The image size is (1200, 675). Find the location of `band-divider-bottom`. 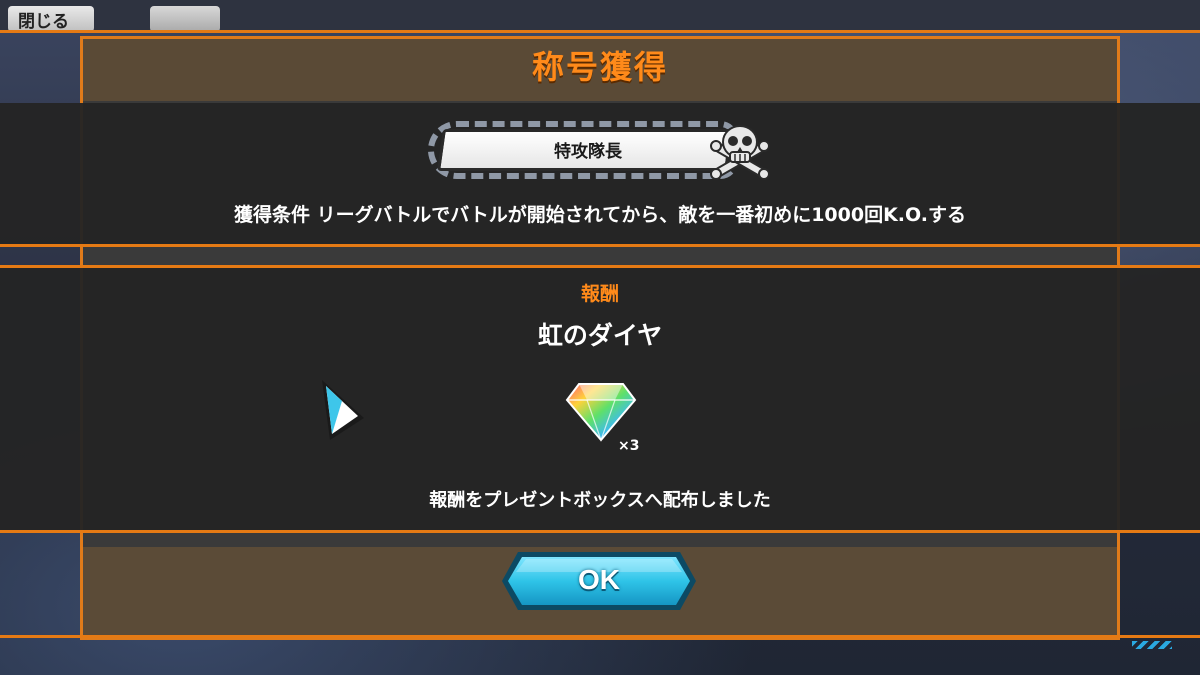

band-divider-bottom is located at coordinates (600, 531).